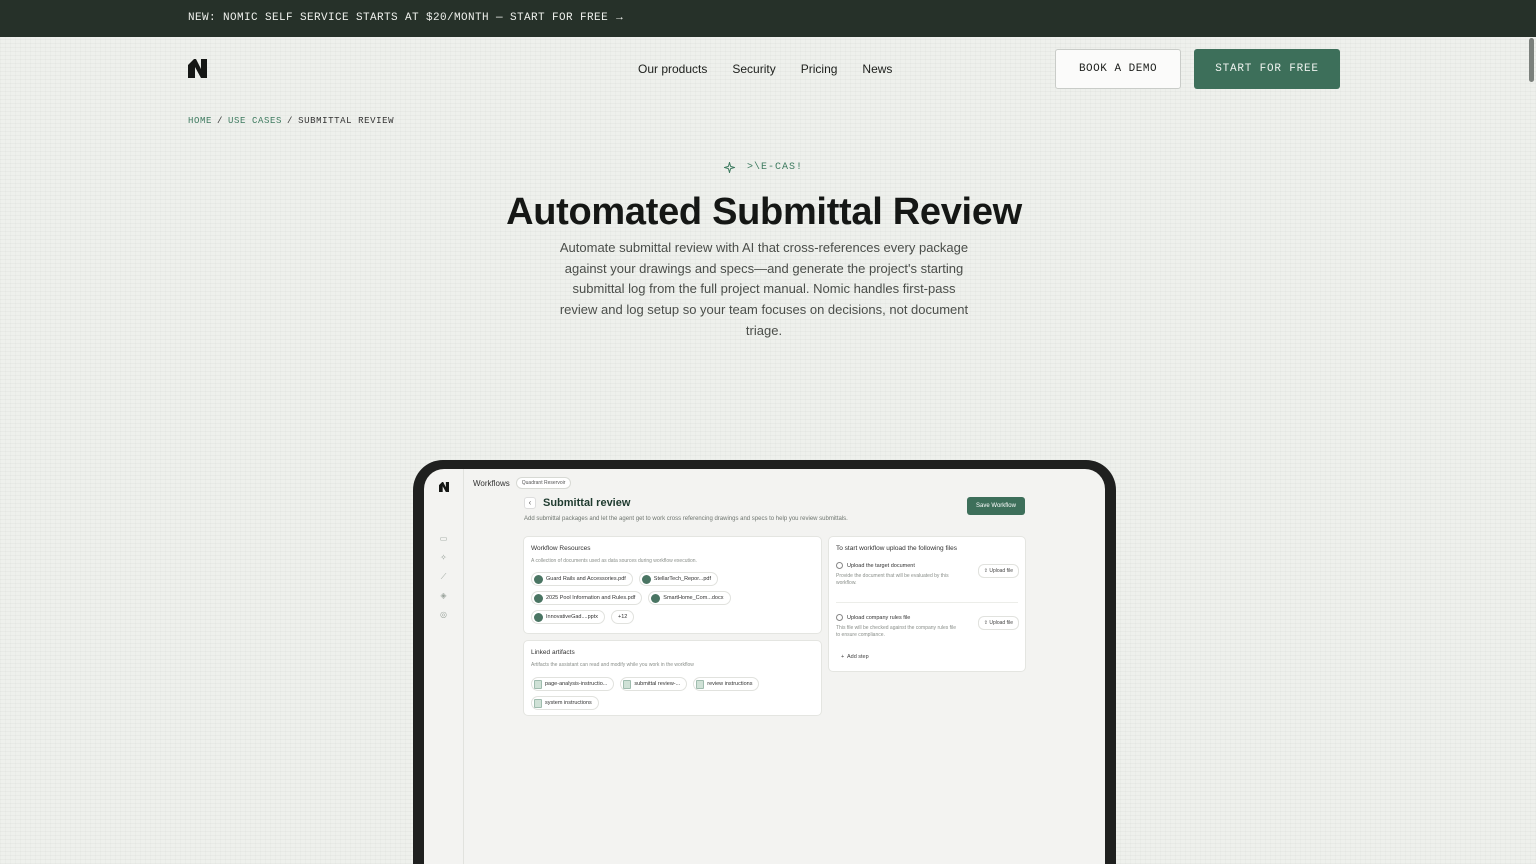 This screenshot has width=1536, height=864. Describe the element at coordinates (530, 503) in the screenshot. I see `chevron-left-icon: ‹` at that location.